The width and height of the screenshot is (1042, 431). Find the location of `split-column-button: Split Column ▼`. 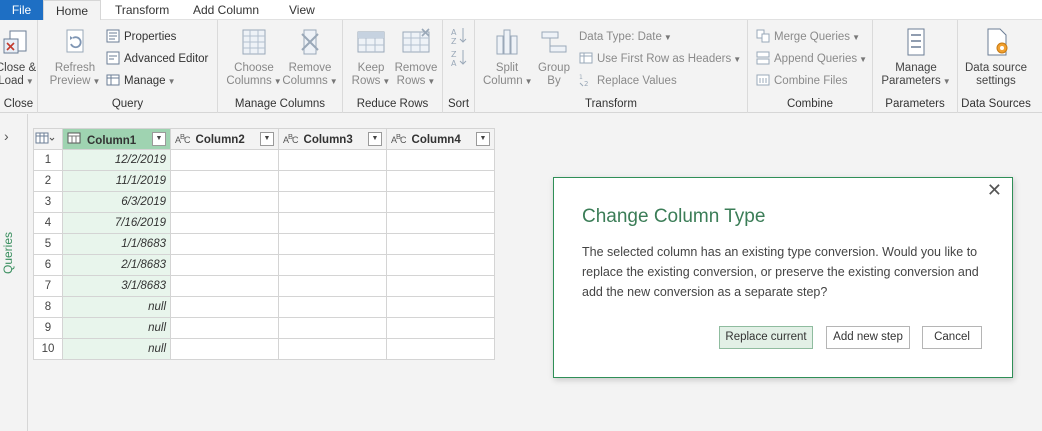

split-column-button: Split Column ▼ is located at coordinates (508, 57).